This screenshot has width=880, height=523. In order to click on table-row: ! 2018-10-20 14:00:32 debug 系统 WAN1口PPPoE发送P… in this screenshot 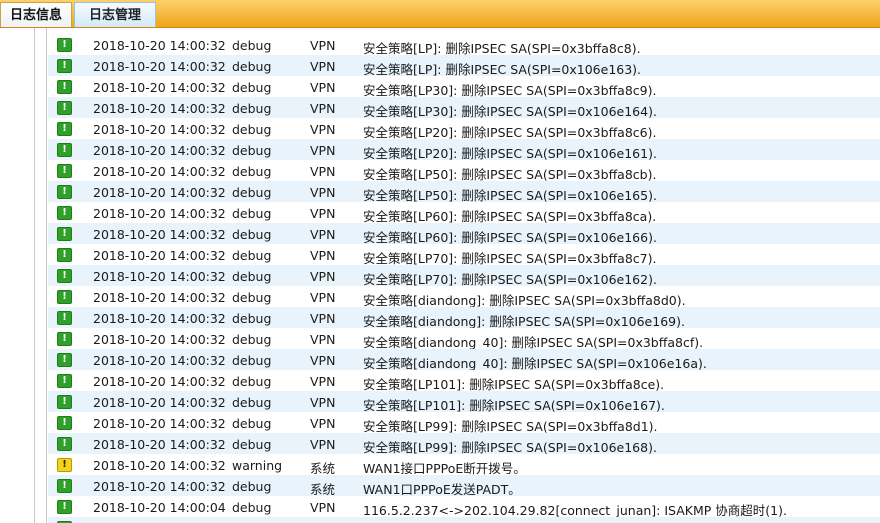, I will do `click(464, 486)`.